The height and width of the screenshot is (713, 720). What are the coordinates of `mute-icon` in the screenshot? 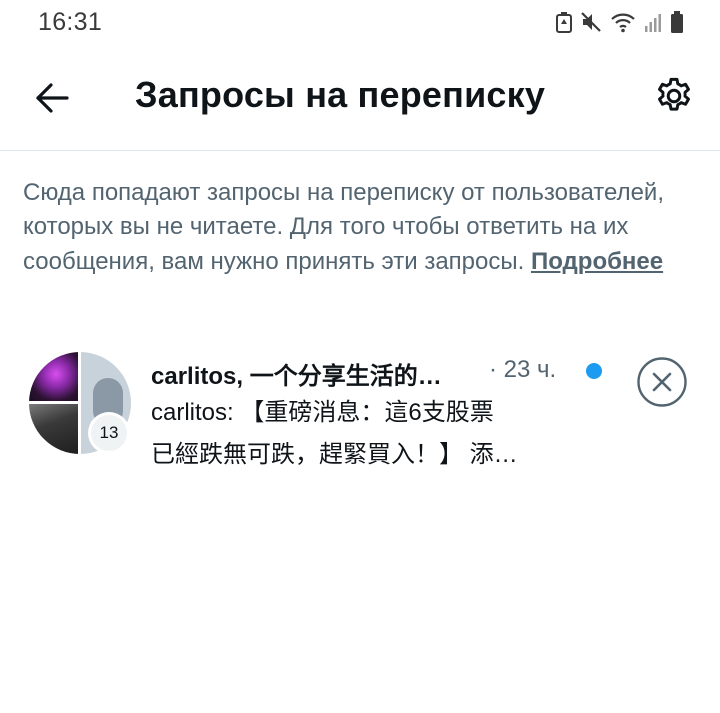 It's located at (591, 22).